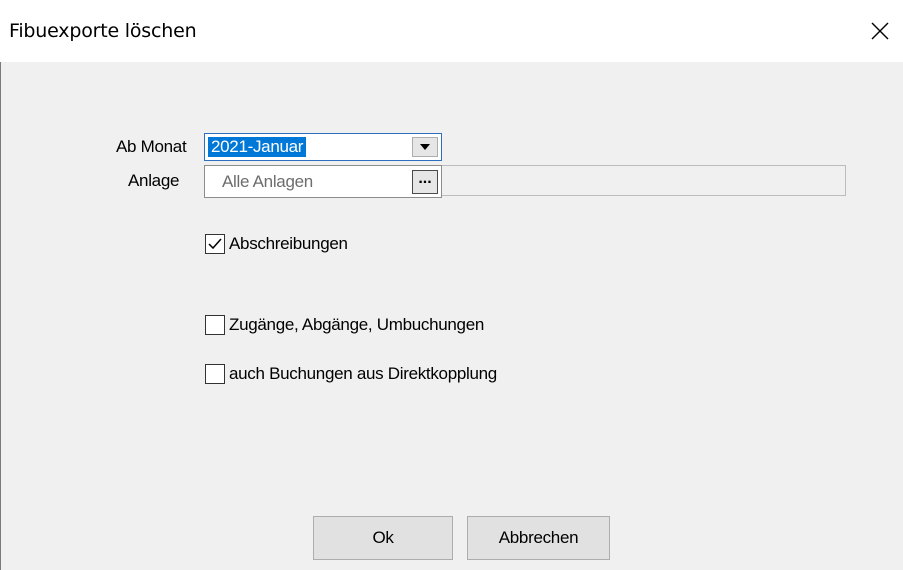 The width and height of the screenshot is (903, 570). What do you see at coordinates (267, 181) in the screenshot?
I see `anlage-value: Alle Anlagen` at bounding box center [267, 181].